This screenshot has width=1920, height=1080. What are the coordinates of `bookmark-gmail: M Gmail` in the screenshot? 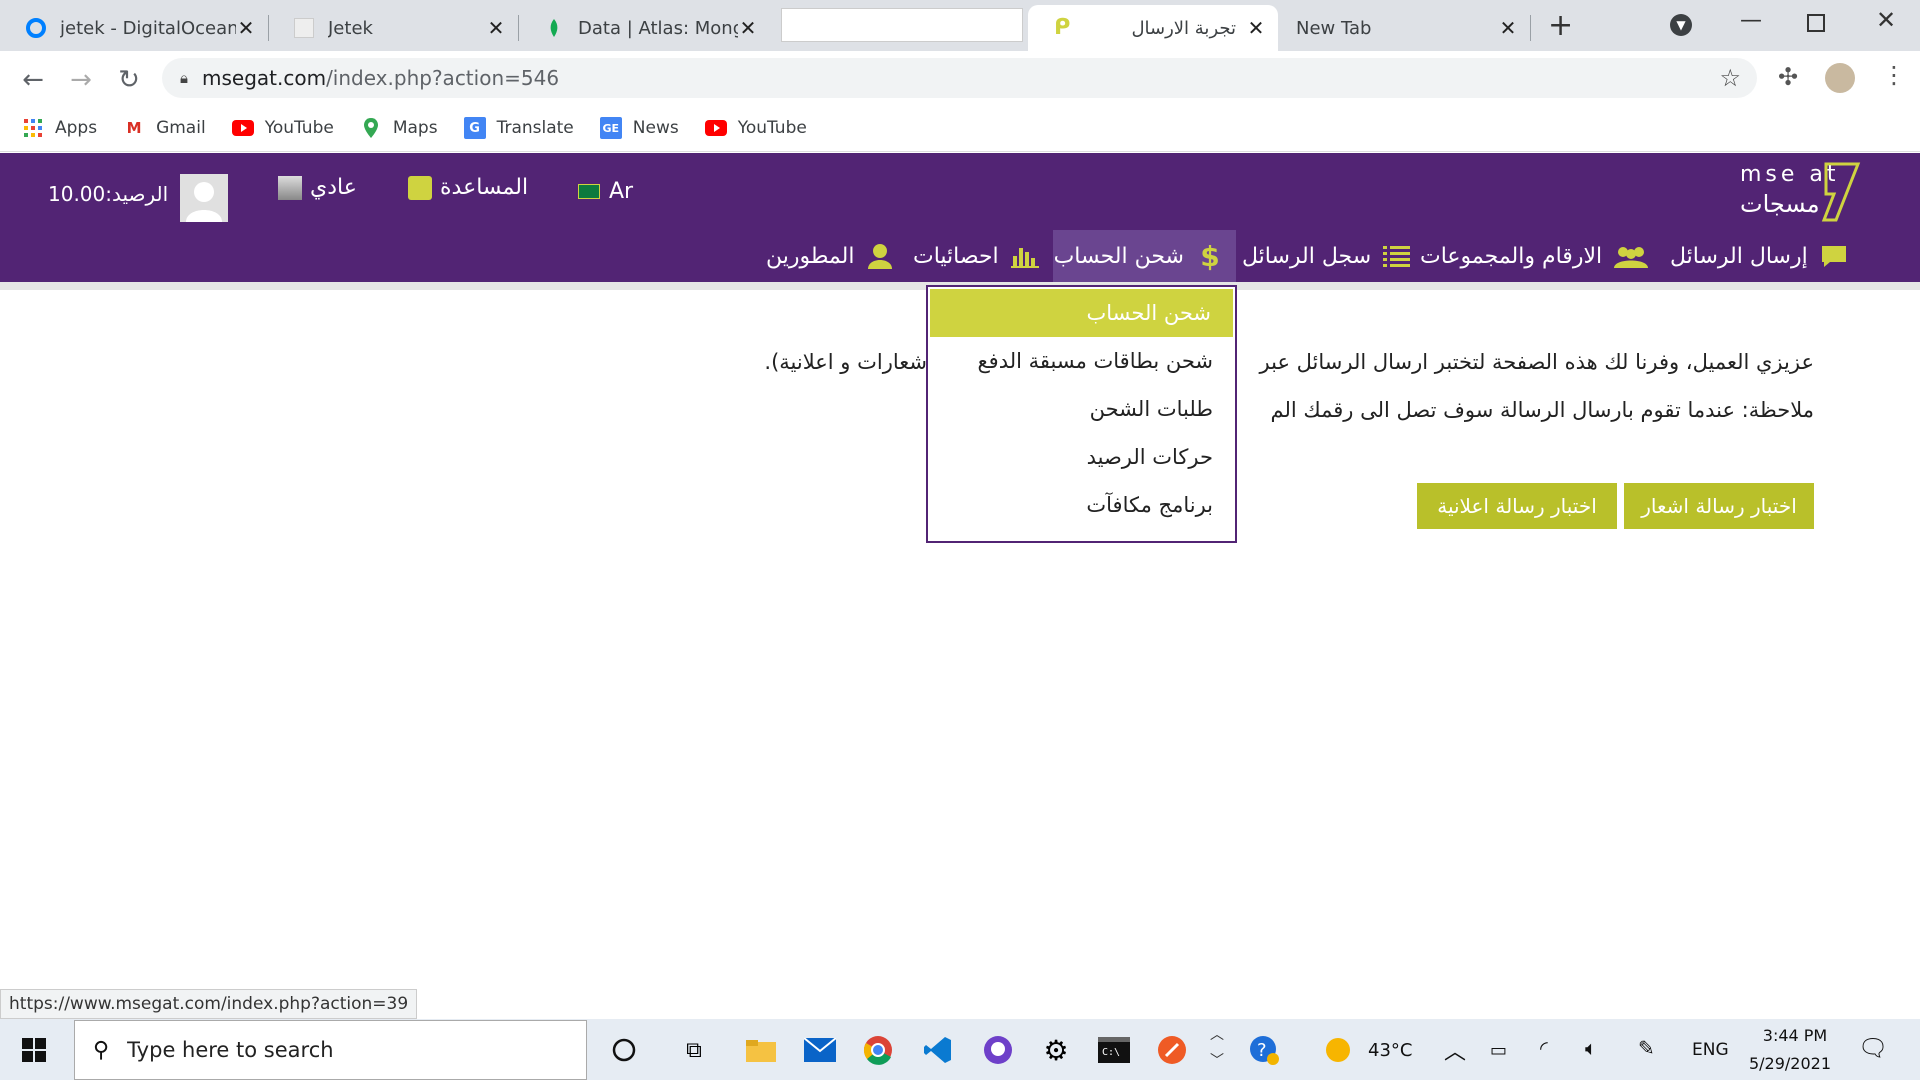 It's located at (164, 128).